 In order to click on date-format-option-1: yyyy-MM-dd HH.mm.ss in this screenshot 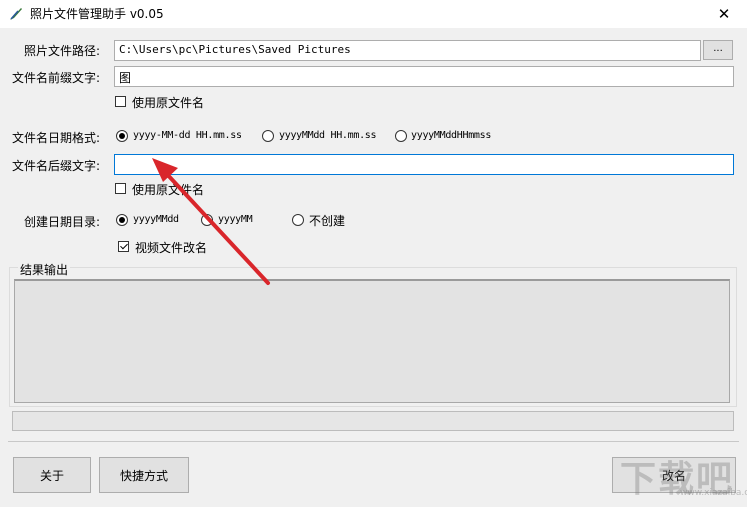, I will do `click(187, 135)`.